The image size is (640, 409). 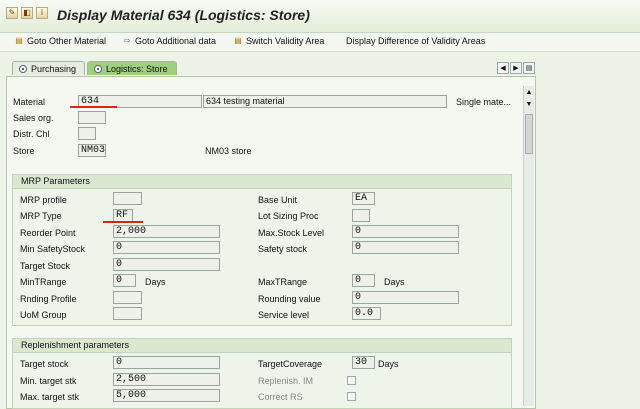 I want to click on store-field: NM03, so click(x=92, y=150).